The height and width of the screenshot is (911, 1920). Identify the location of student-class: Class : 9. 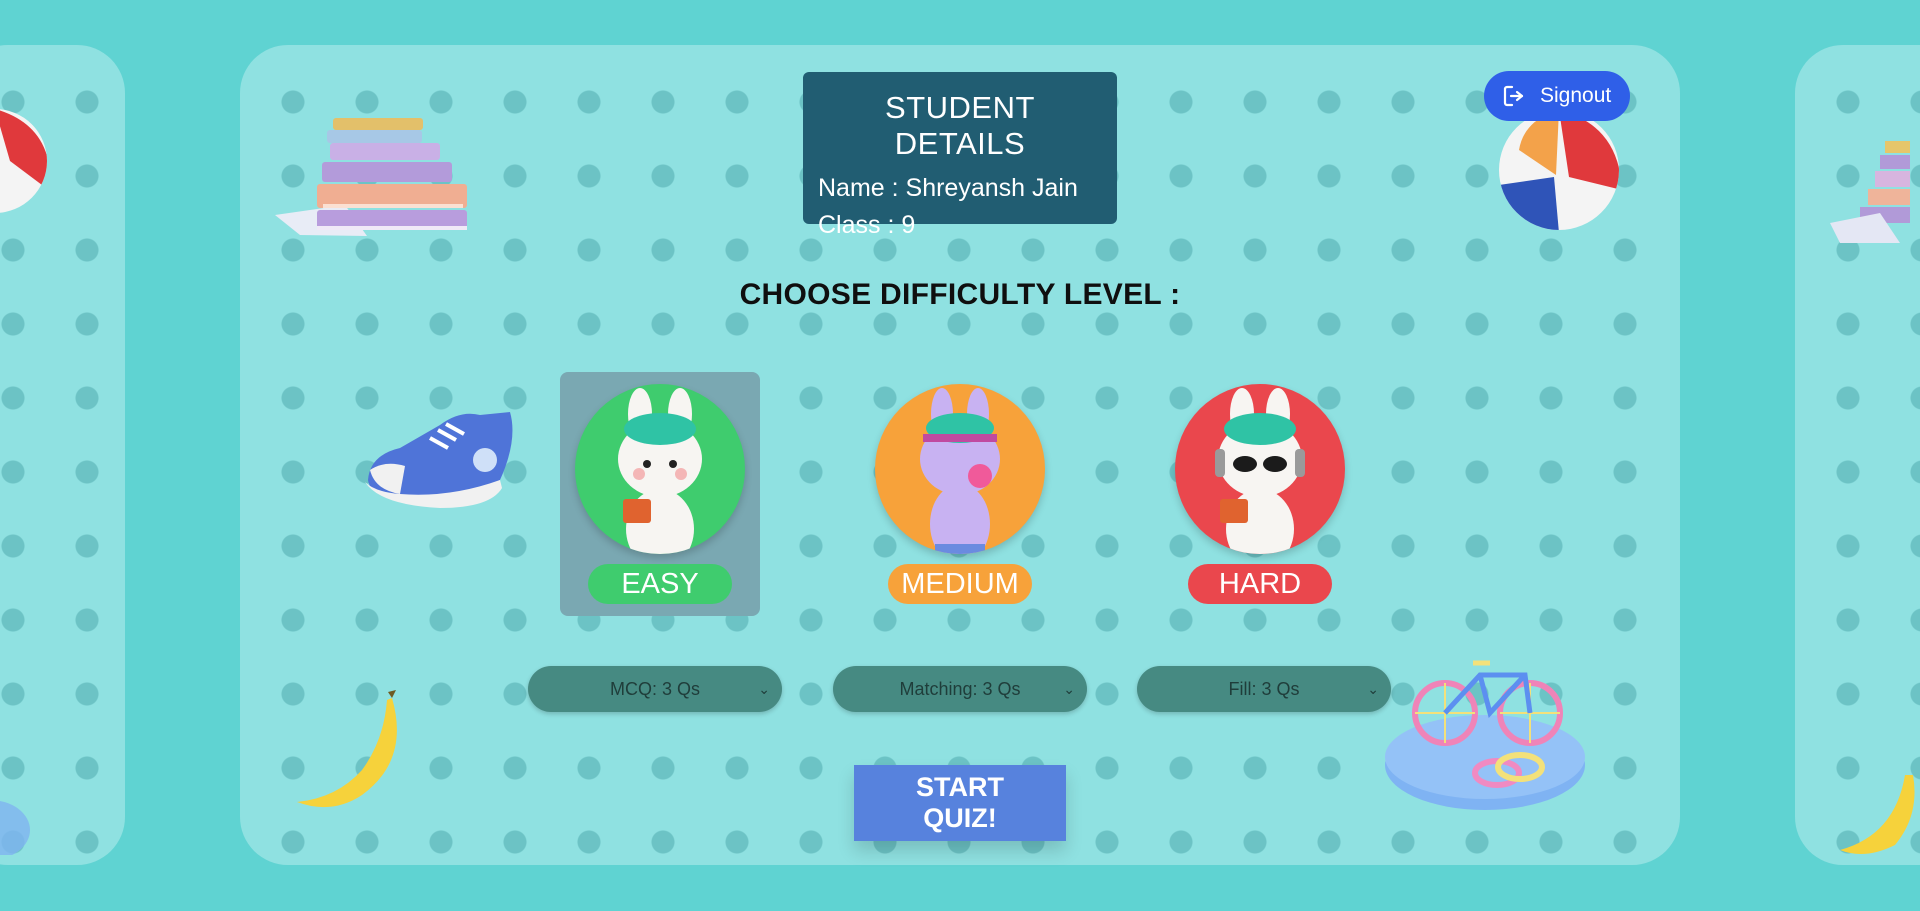
(867, 225).